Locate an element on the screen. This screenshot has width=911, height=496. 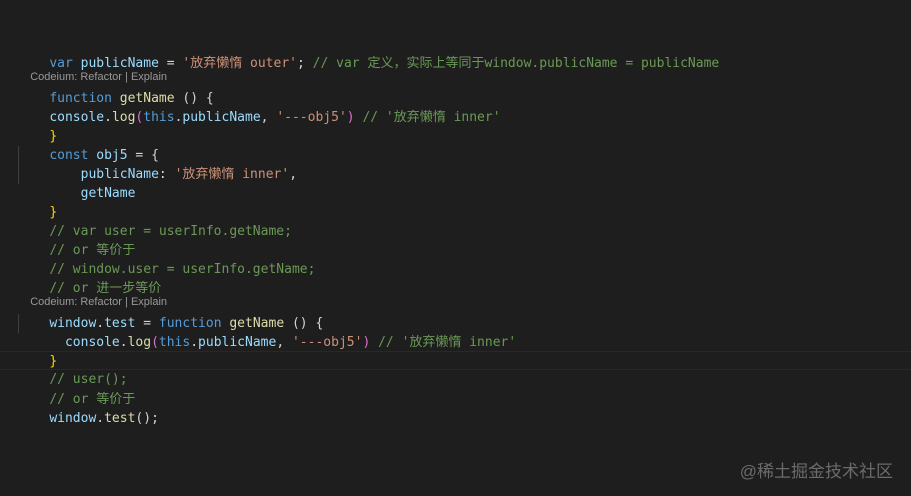
codelens-2: Codeium: Refactor | Explain is located at coordinates (92, 294).